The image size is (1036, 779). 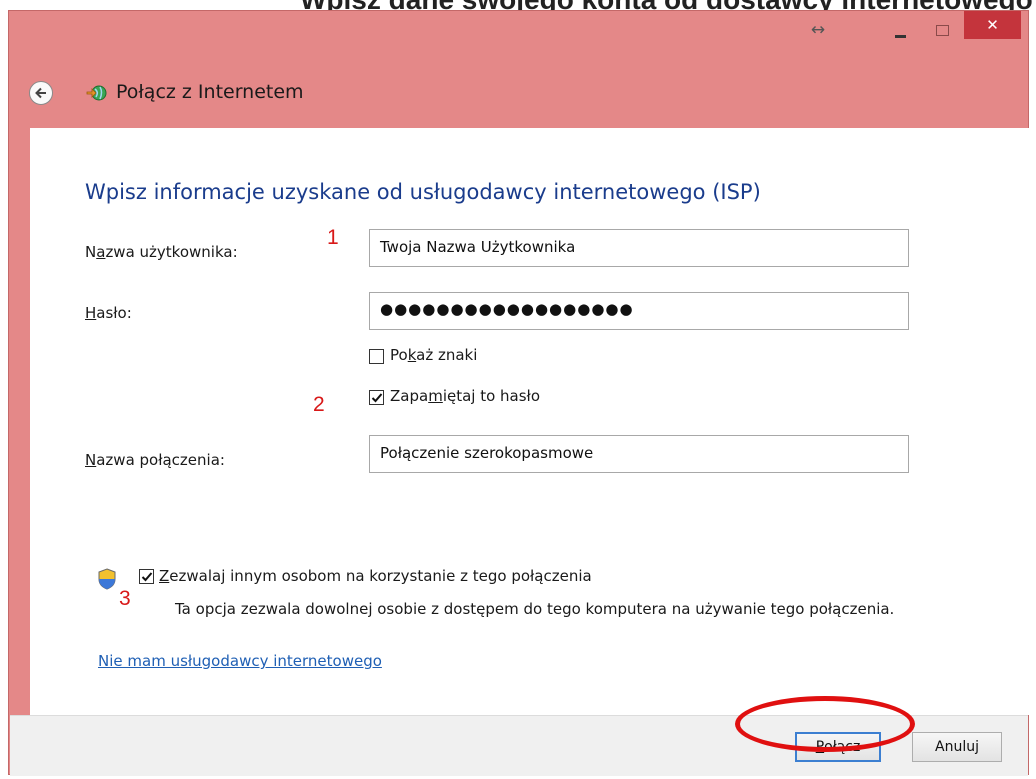 What do you see at coordinates (433, 355) in the screenshot?
I see `show-chars-label: Pokaż znaki` at bounding box center [433, 355].